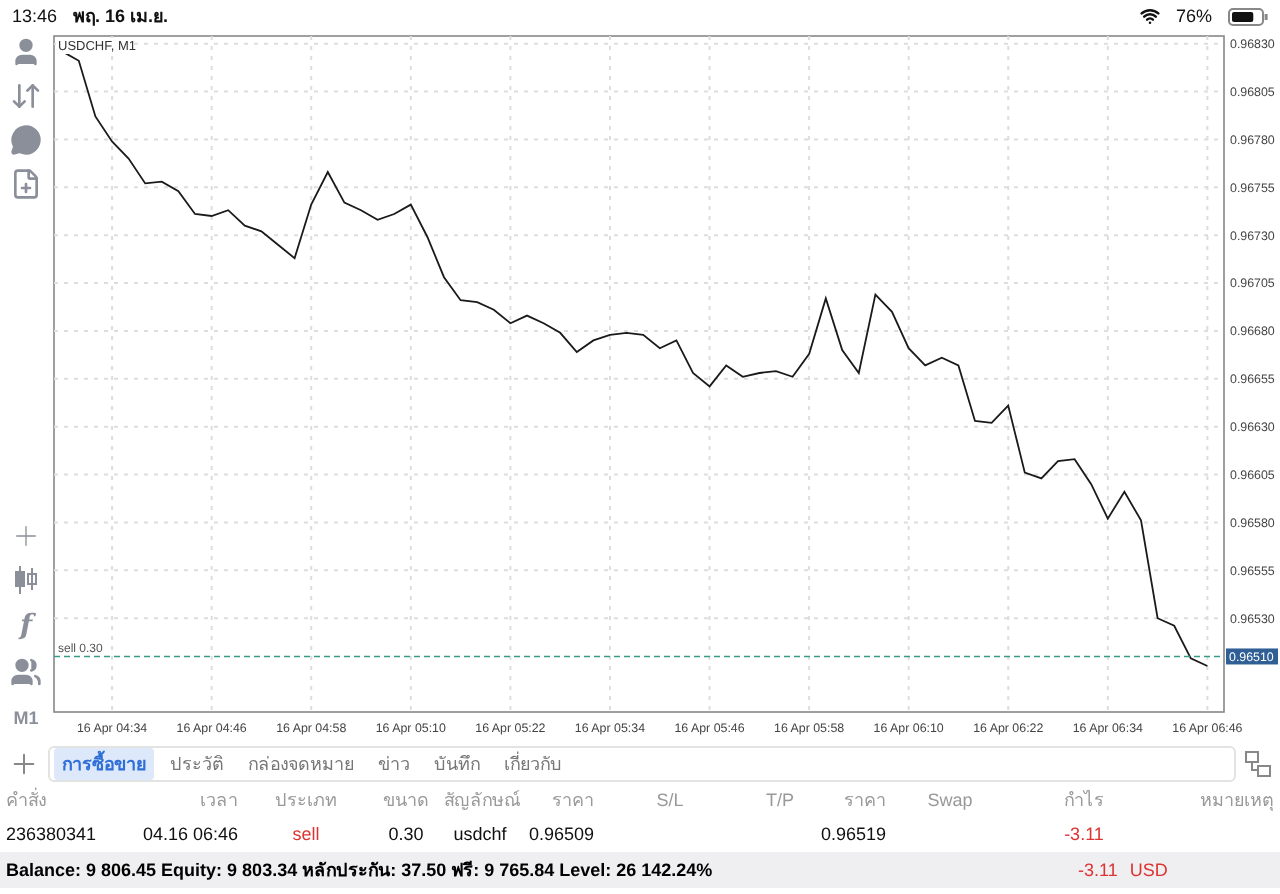 The height and width of the screenshot is (894, 1280). What do you see at coordinates (1098, 870) in the screenshot?
I see `total-profit: -3.11` at bounding box center [1098, 870].